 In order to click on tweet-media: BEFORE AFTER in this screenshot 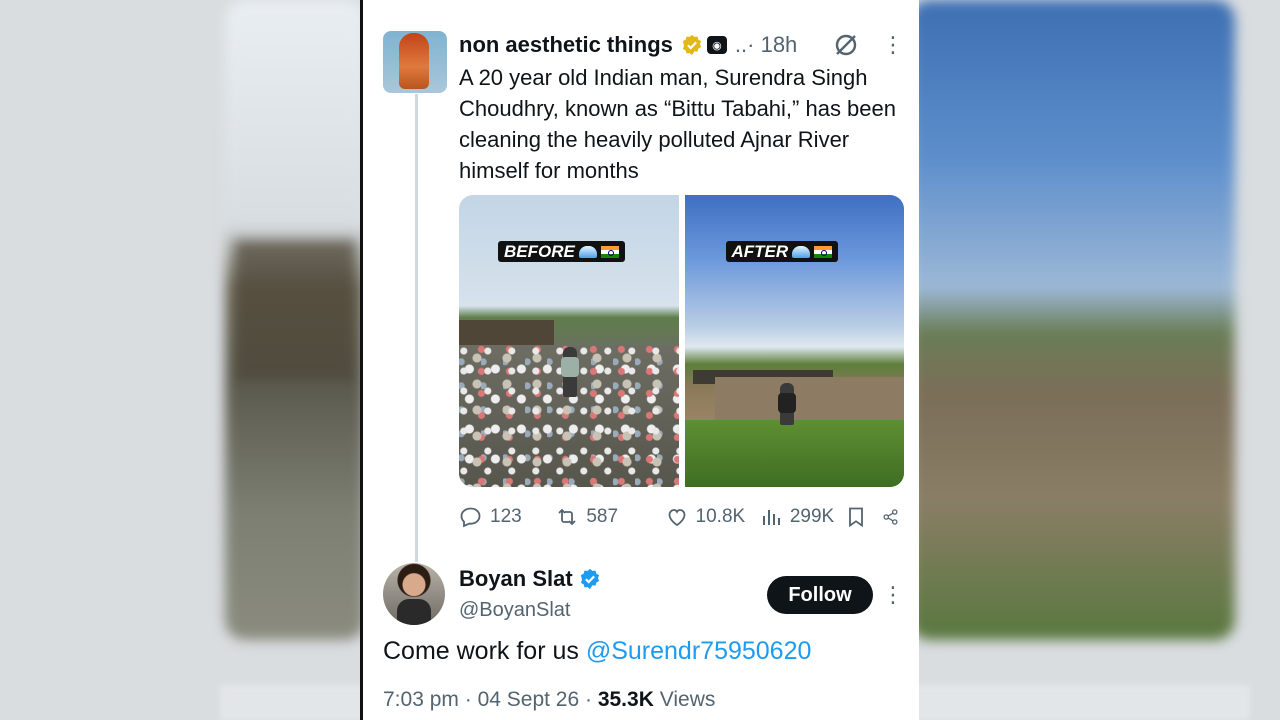, I will do `click(681, 341)`.